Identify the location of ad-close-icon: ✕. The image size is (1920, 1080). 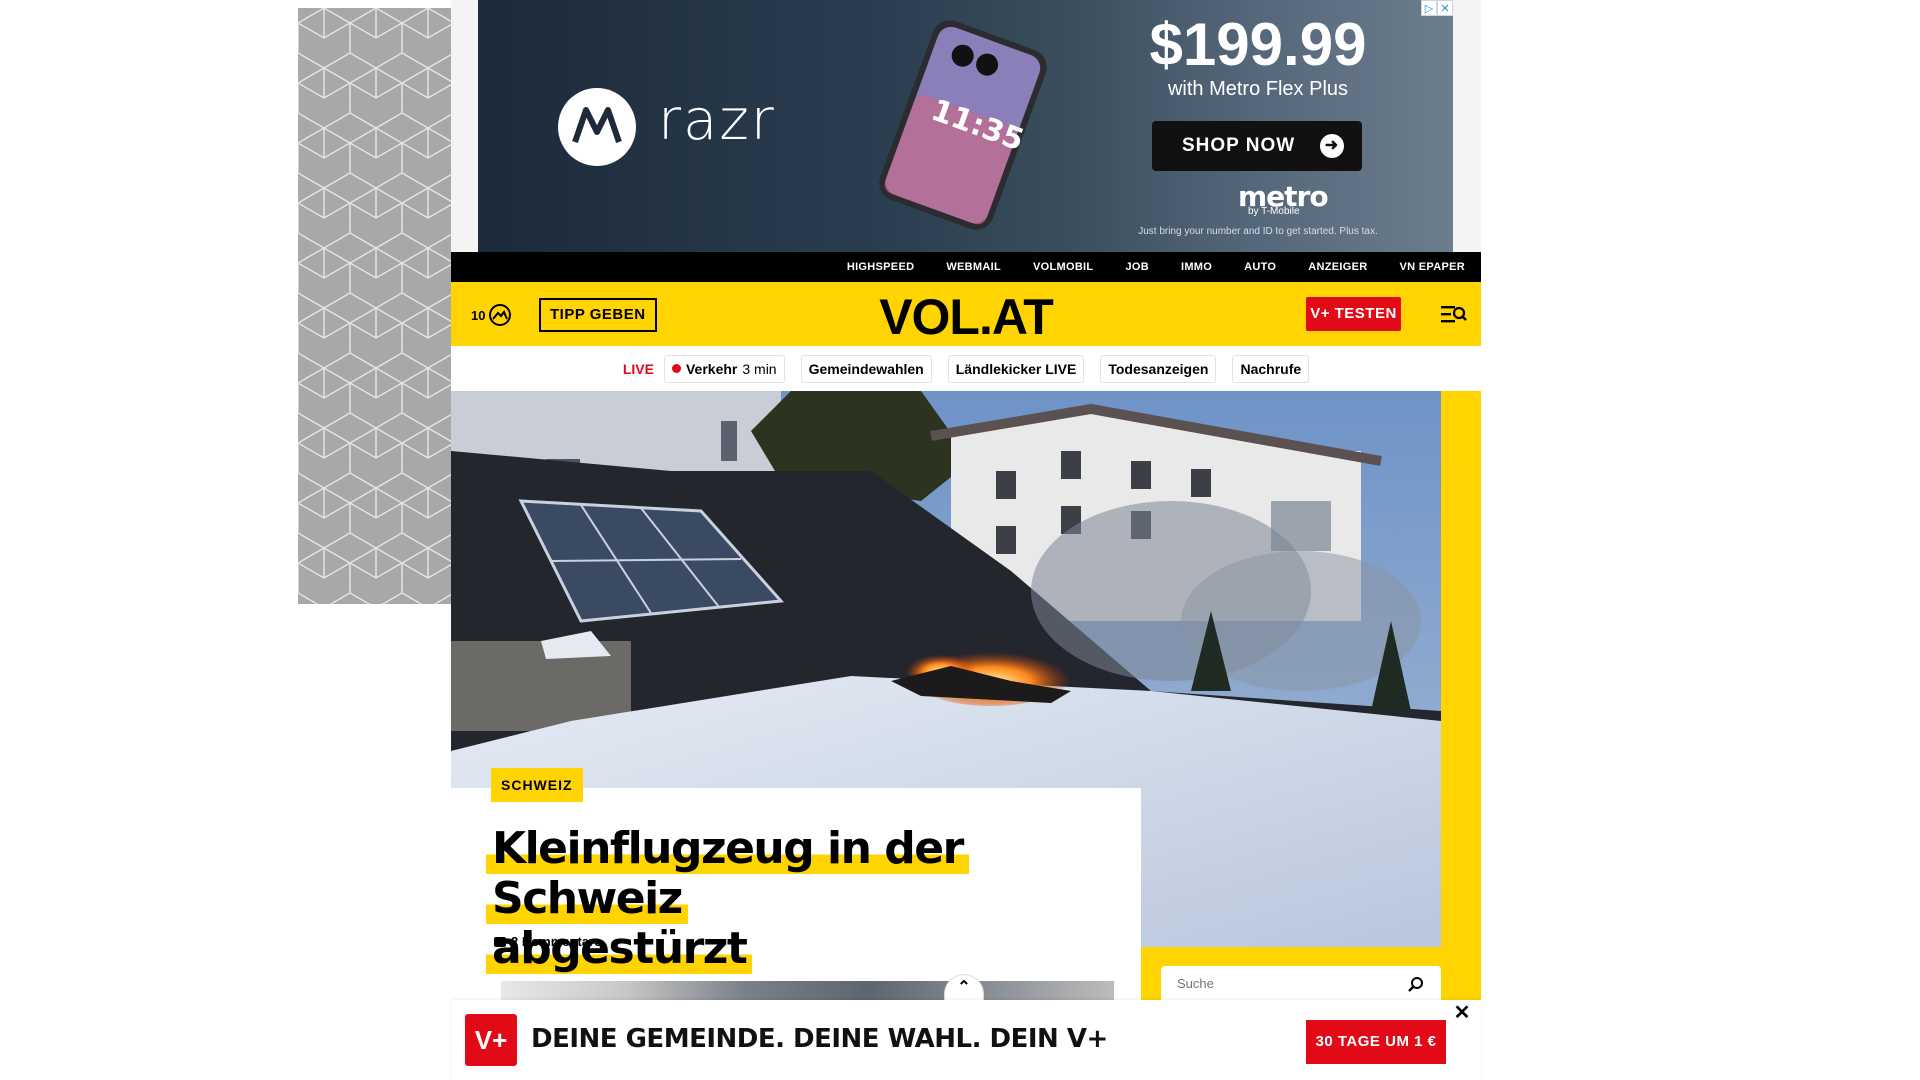
(1445, 8).